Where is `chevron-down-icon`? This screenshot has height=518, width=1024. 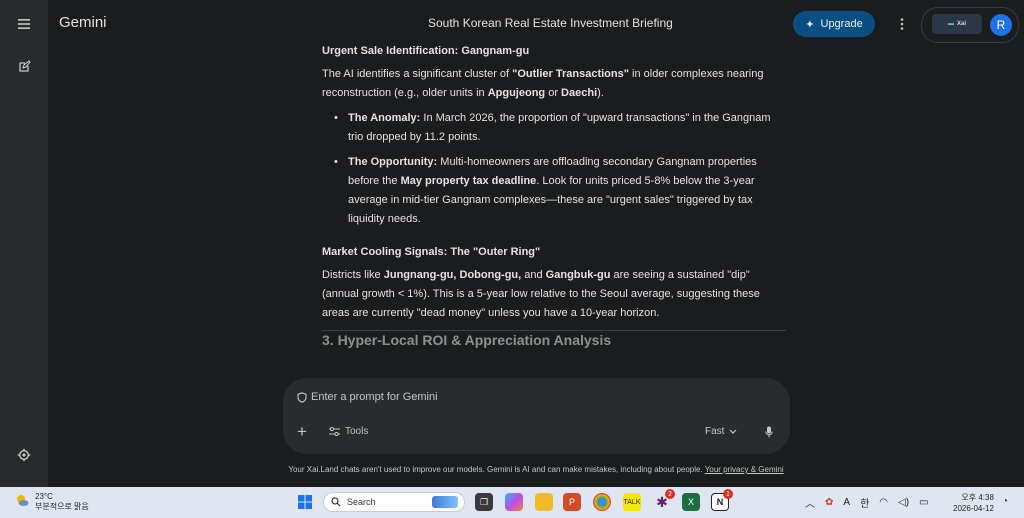 chevron-down-icon is located at coordinates (733, 431).